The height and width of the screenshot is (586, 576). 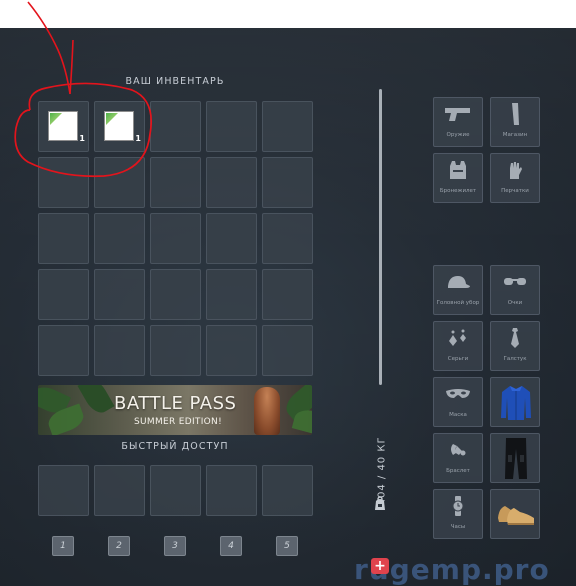 What do you see at coordinates (175, 546) in the screenshot?
I see `hotkey-3: 3` at bounding box center [175, 546].